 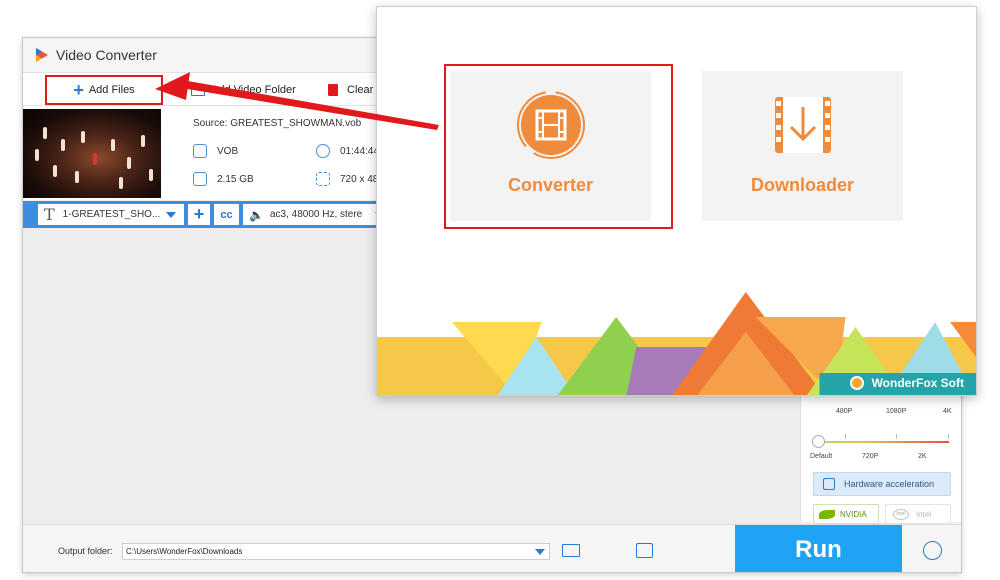 I want to click on downloader-tile: Downloader, so click(x=802, y=146).